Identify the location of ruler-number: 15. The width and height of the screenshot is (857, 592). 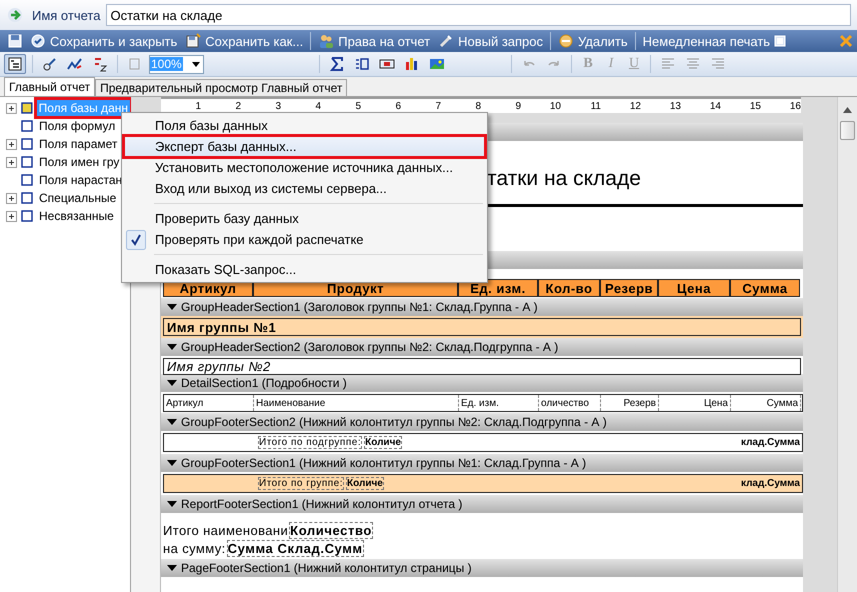
(754, 106).